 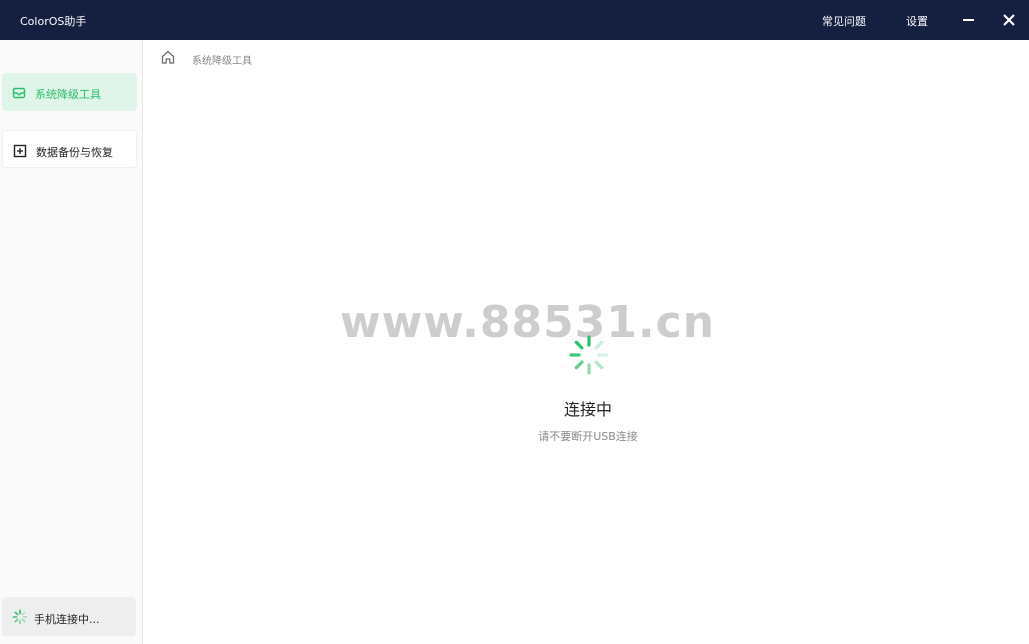 What do you see at coordinates (588, 436) in the screenshot?
I see `connection-status-subtitle: 请不要断开USB连接` at bounding box center [588, 436].